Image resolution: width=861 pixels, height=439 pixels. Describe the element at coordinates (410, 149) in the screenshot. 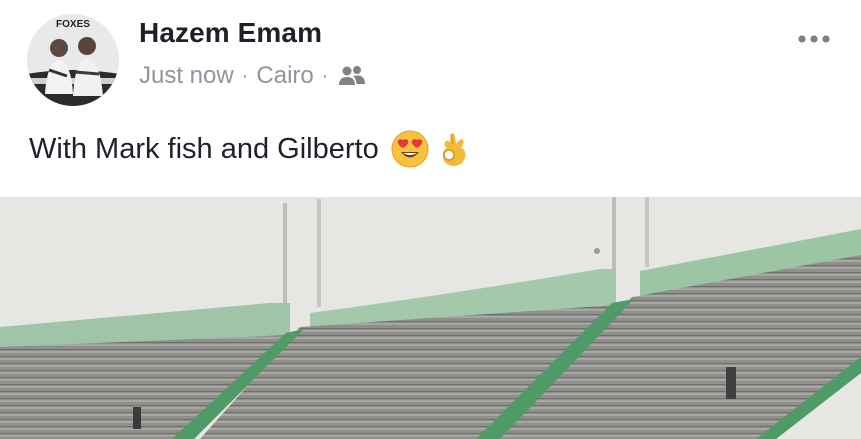

I see `heart-eyes-emoji-icon` at that location.